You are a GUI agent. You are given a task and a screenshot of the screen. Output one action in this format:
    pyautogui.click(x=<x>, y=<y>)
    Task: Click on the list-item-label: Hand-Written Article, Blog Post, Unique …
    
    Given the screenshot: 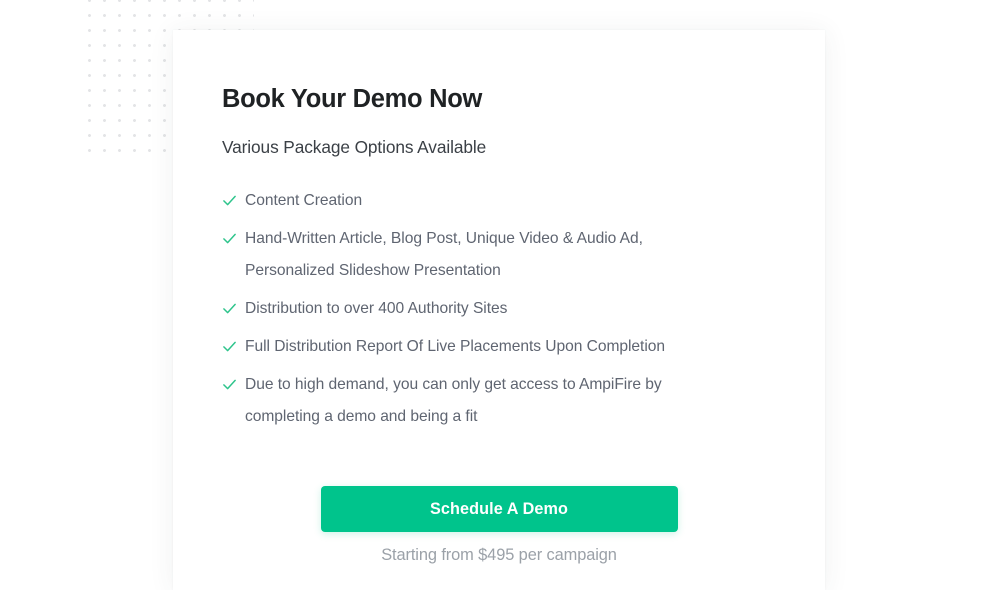 What is the action you would take?
    pyautogui.click(x=444, y=255)
    